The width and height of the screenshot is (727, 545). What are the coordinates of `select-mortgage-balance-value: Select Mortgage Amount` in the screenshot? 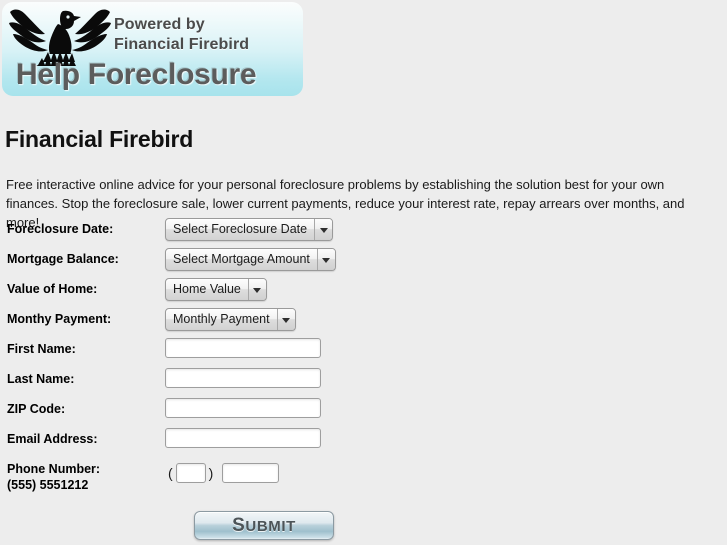 It's located at (241, 259).